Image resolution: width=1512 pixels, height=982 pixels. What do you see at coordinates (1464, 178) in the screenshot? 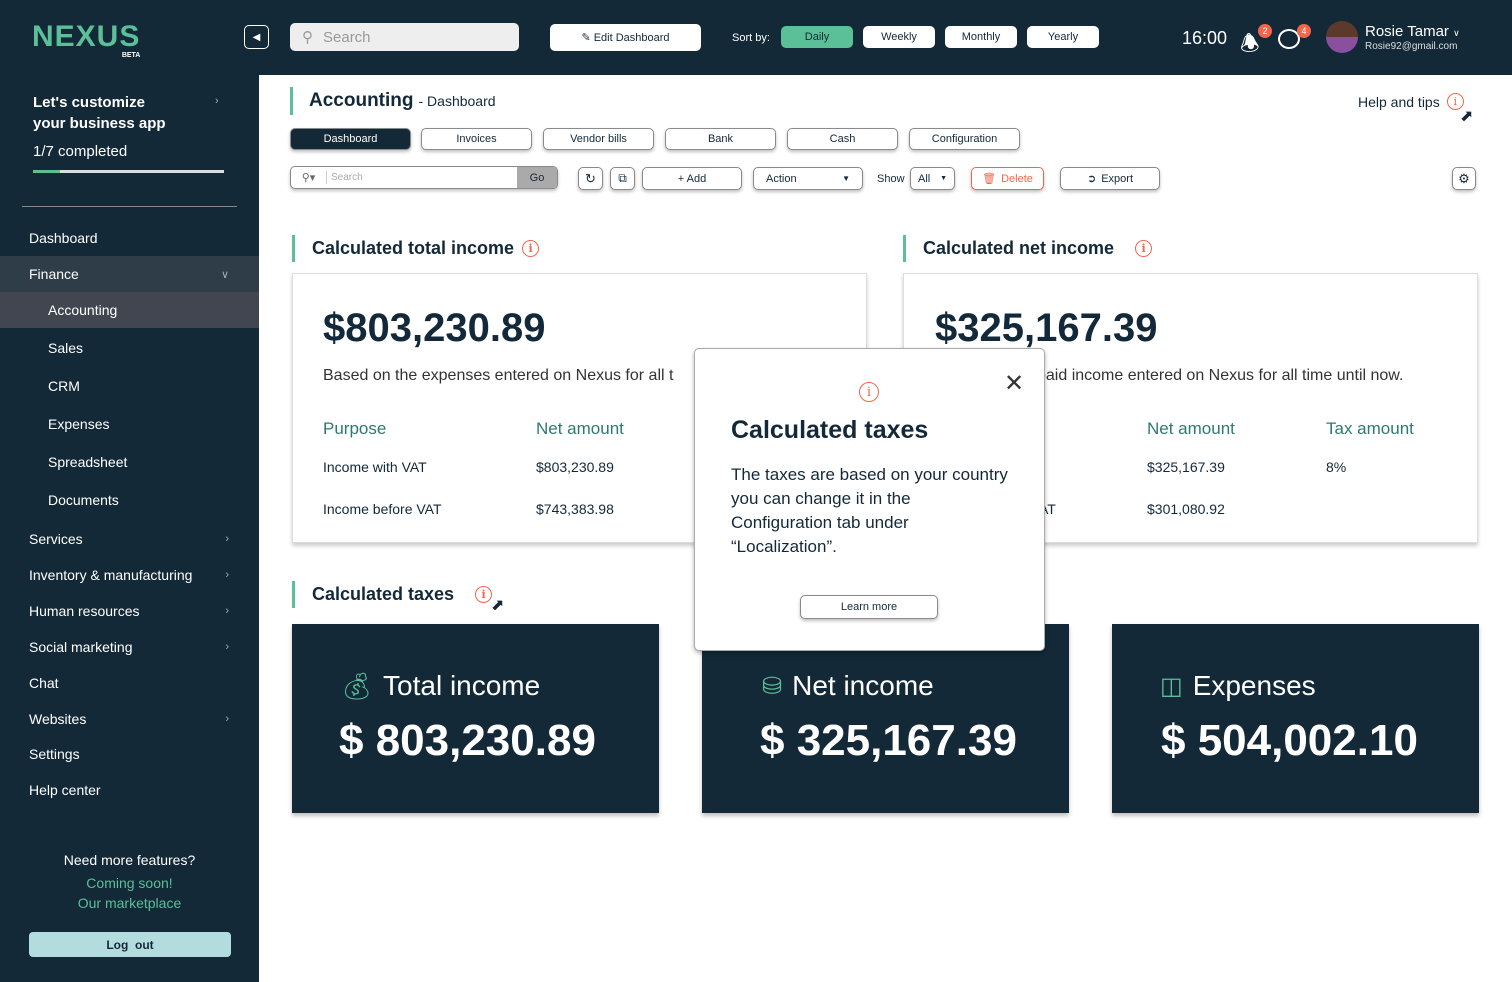
I see `settings-button: ⚙` at bounding box center [1464, 178].